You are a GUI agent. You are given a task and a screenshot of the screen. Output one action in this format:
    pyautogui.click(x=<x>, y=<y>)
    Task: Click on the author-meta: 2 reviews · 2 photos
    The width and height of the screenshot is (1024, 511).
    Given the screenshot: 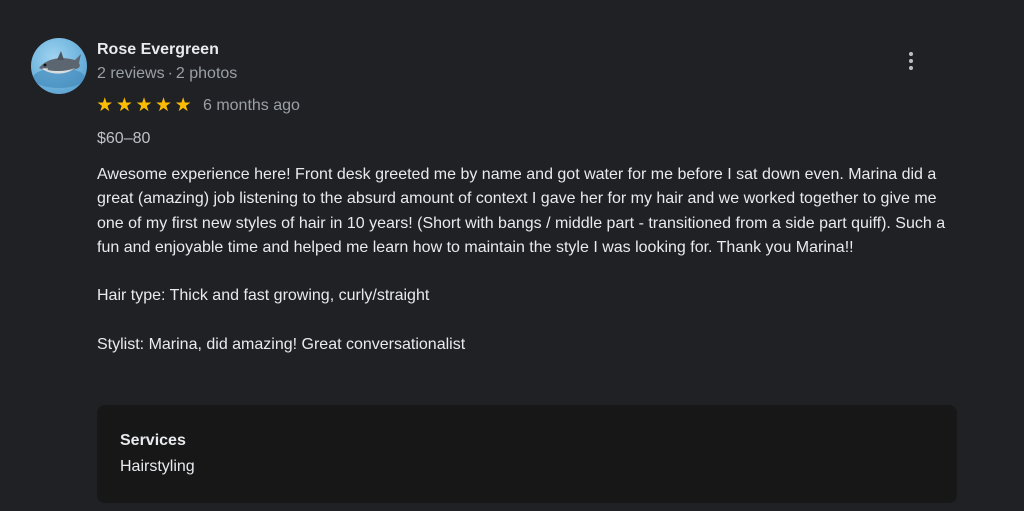 What is the action you would take?
    pyautogui.click(x=167, y=74)
    